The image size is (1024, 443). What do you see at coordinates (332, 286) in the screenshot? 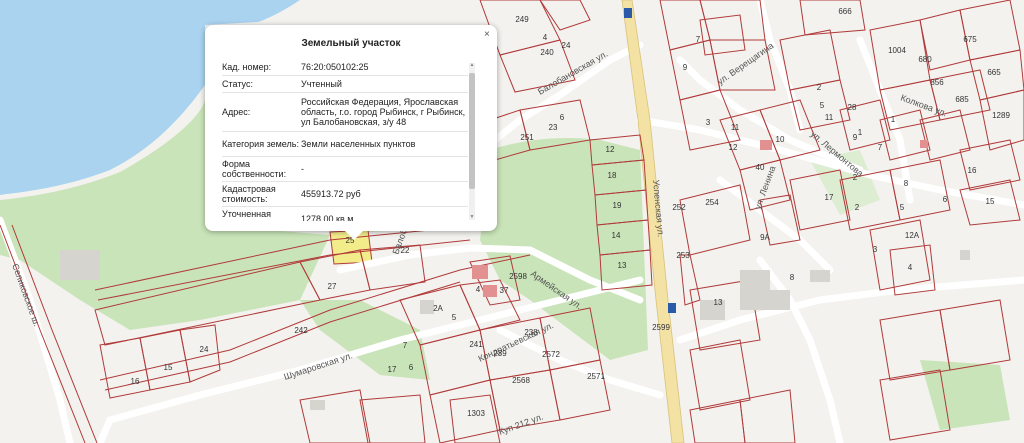
I see `parcel-number-label: 27` at bounding box center [332, 286].